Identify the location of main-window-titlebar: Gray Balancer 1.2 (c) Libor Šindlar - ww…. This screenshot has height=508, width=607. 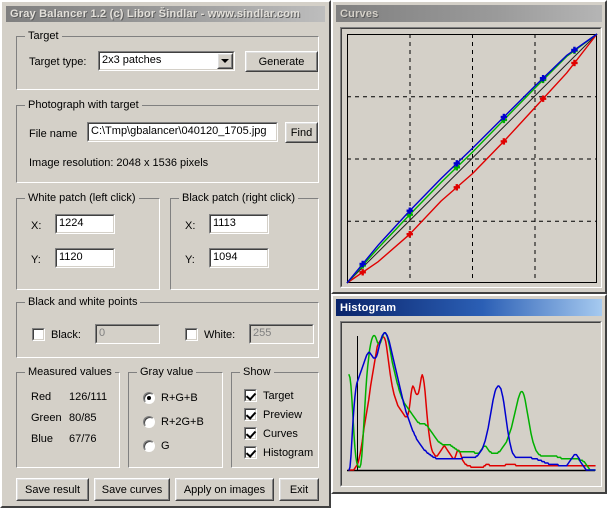
(165, 14).